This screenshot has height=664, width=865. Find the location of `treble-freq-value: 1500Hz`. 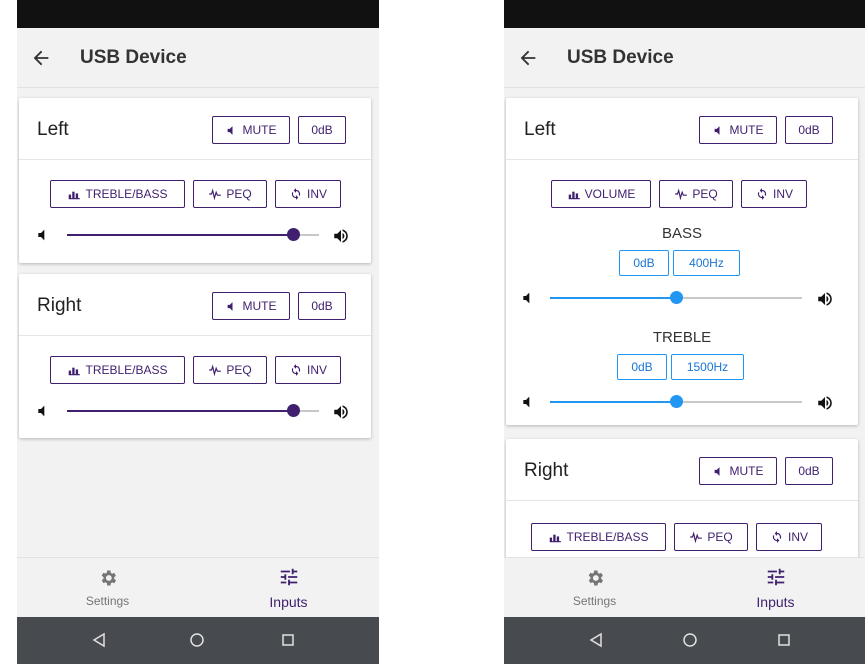

treble-freq-value: 1500Hz is located at coordinates (707, 367).